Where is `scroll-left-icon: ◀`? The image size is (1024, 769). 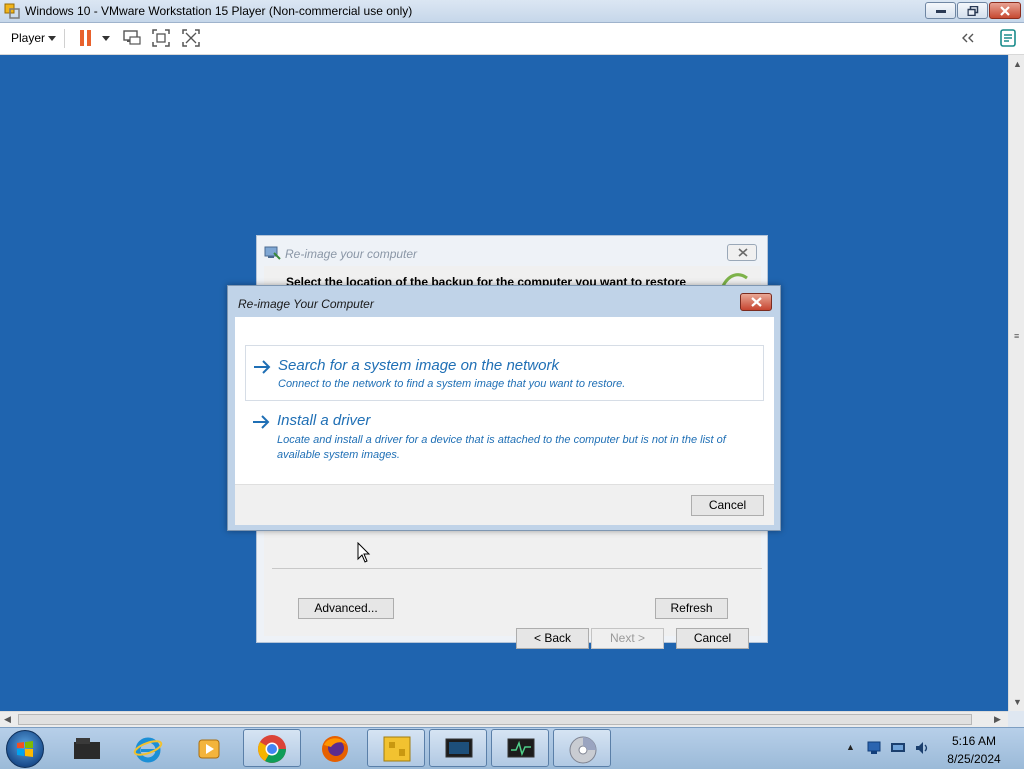 scroll-left-icon: ◀ is located at coordinates (7, 719).